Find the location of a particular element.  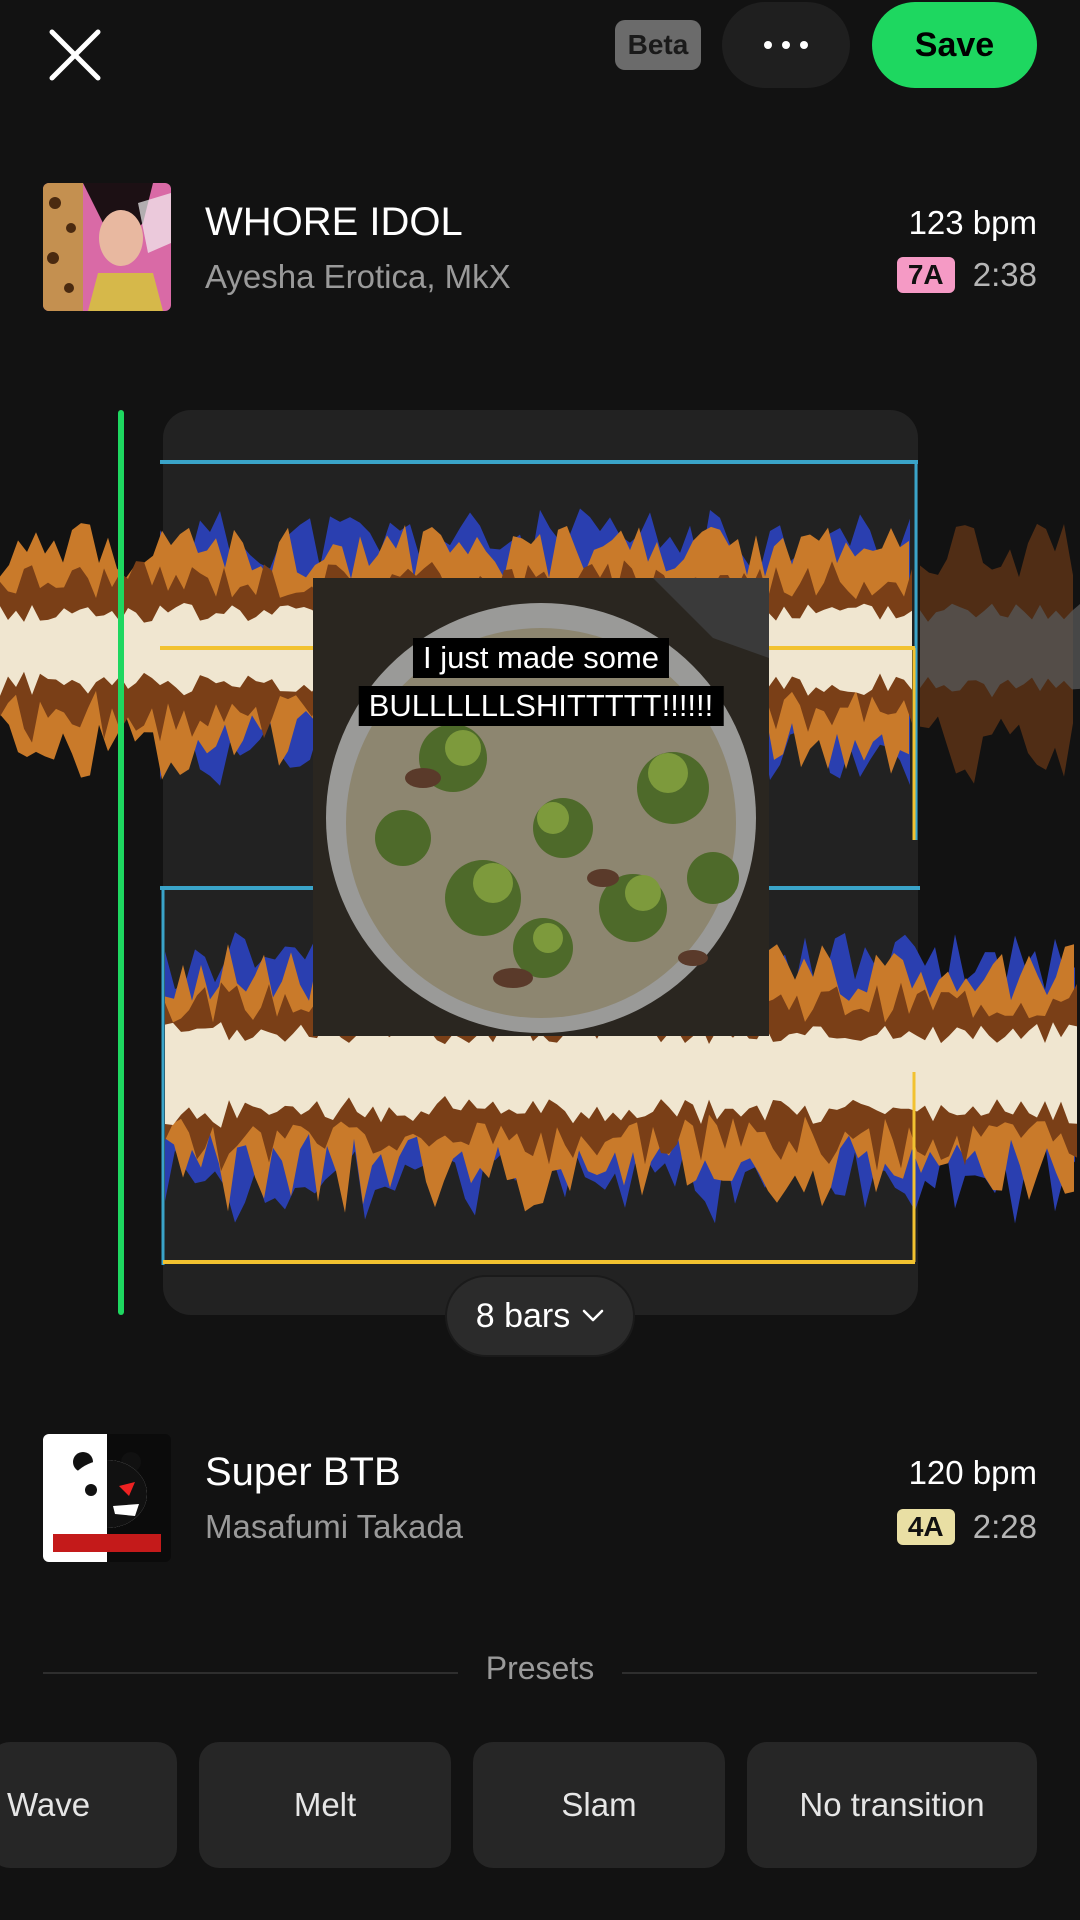

transition-length-dropdown: 8 bars is located at coordinates (540, 1316).